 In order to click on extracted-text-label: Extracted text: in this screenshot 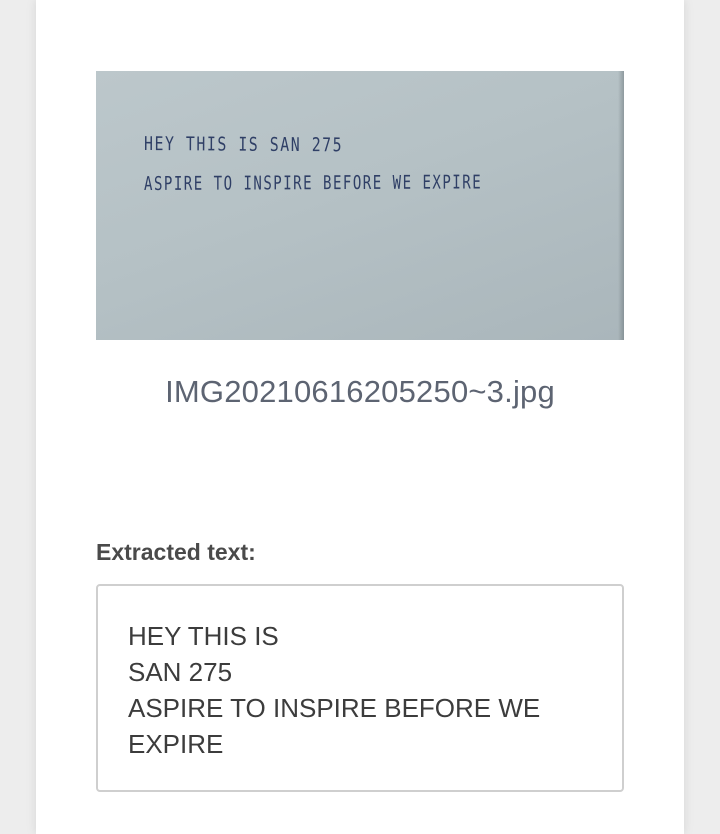, I will do `click(176, 552)`.